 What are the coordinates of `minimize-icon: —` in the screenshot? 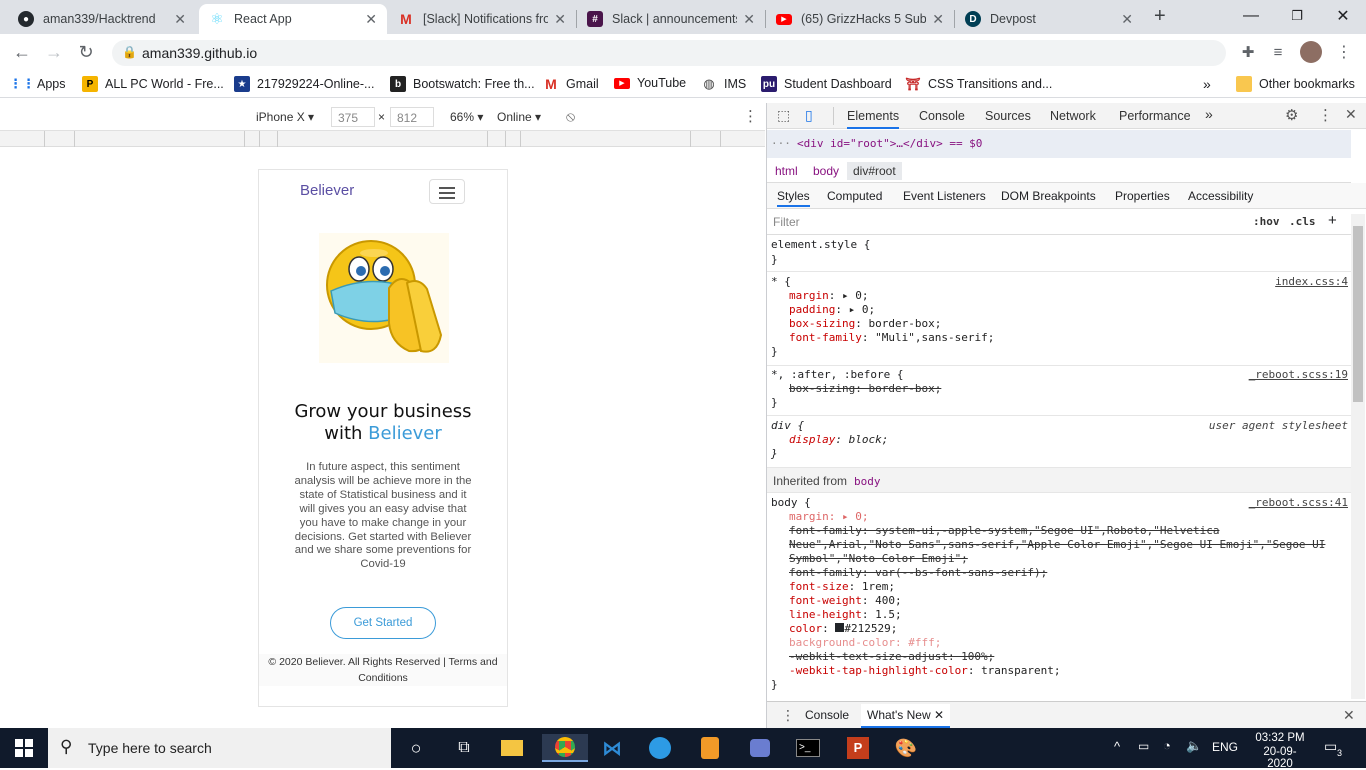 It's located at (1251, 16).